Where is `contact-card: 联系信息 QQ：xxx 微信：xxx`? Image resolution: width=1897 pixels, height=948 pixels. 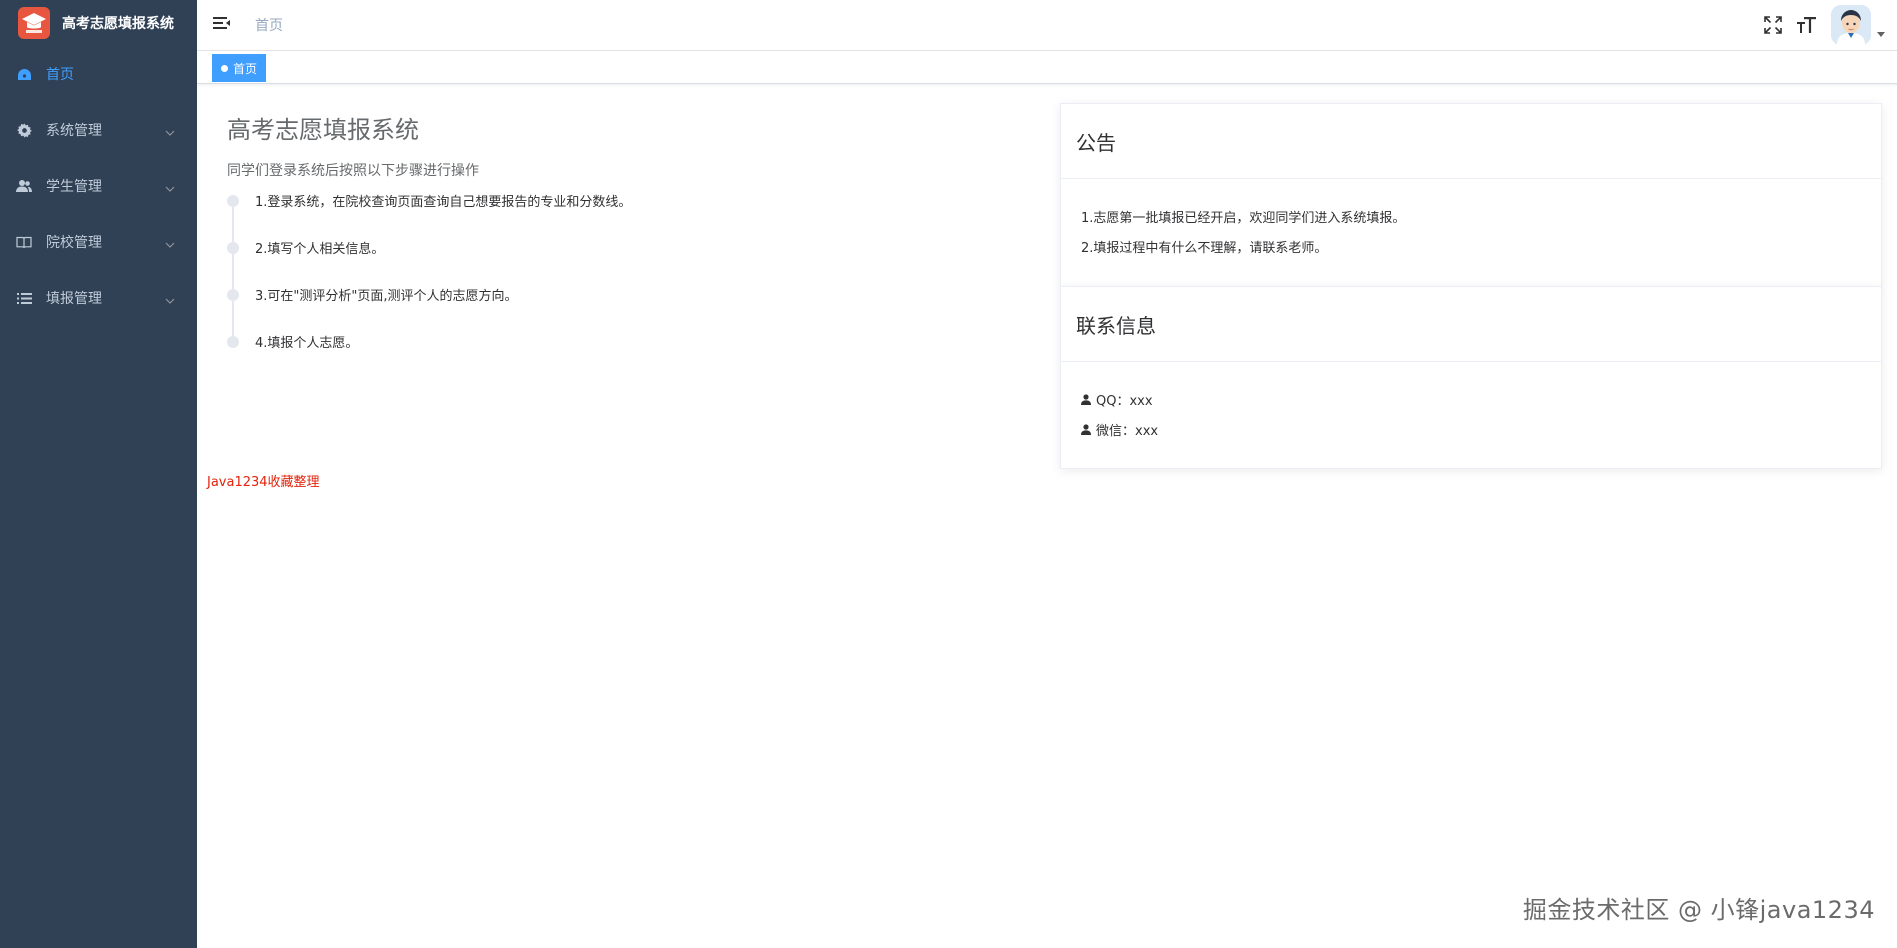 contact-card: 联系信息 QQ：xxx 微信：xxx is located at coordinates (1471, 377).